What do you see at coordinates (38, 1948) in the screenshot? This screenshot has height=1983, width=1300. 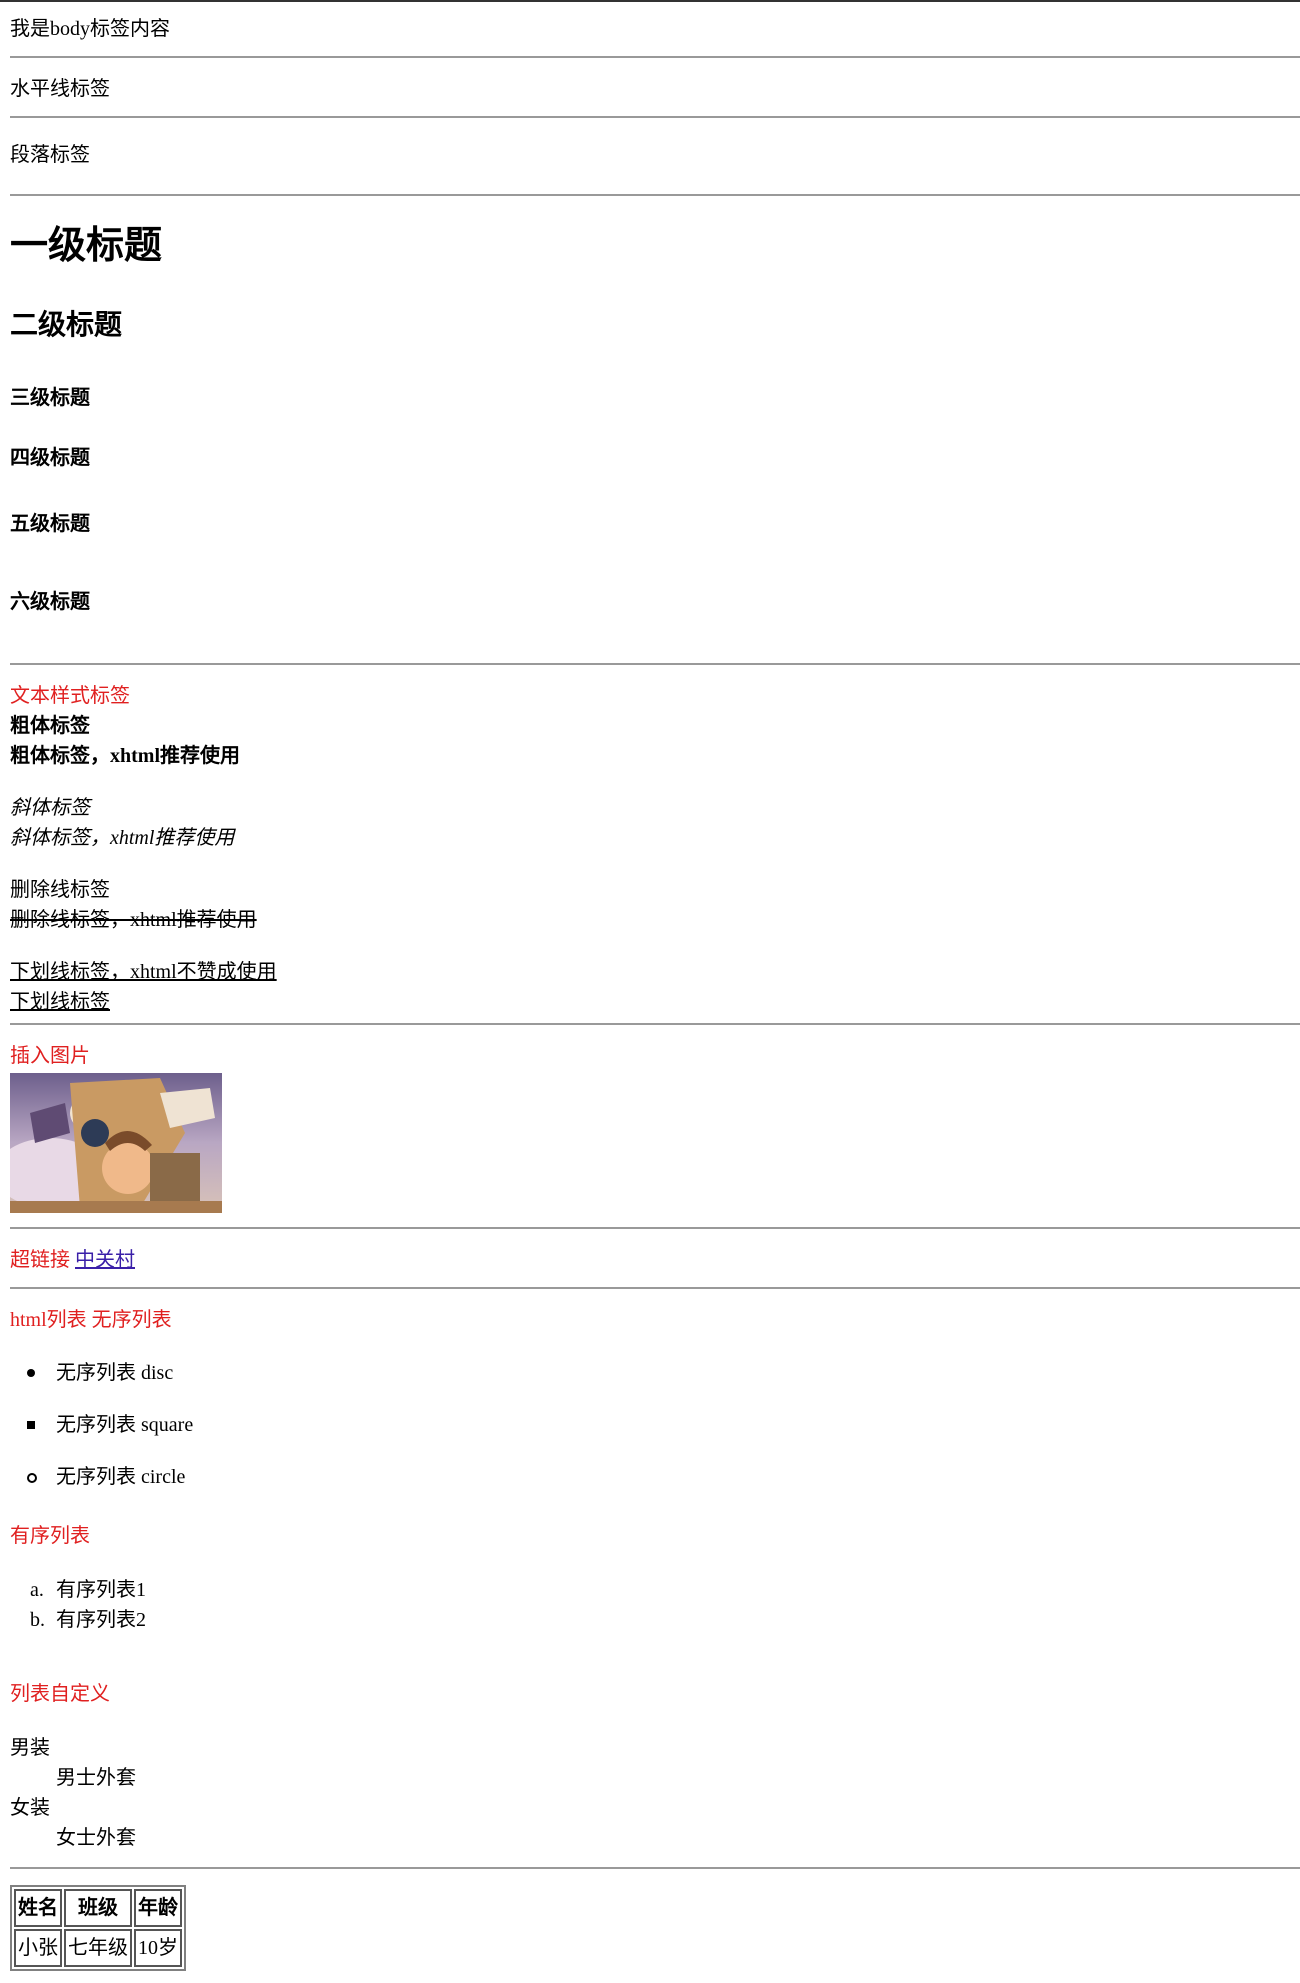 I see `table-cell: 小张` at bounding box center [38, 1948].